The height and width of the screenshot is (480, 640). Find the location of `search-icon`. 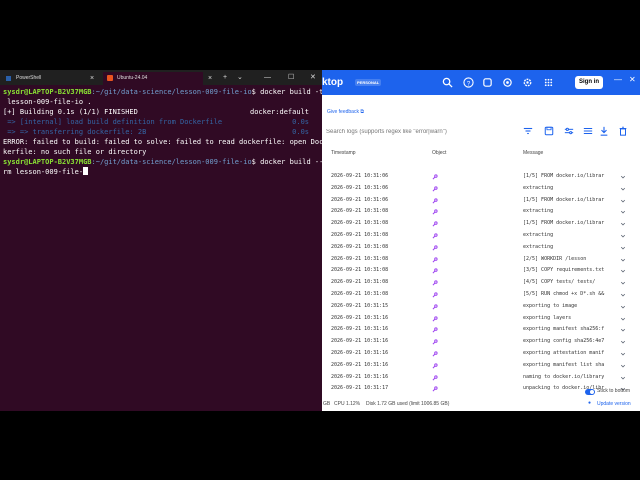

search-icon is located at coordinates (447, 82).